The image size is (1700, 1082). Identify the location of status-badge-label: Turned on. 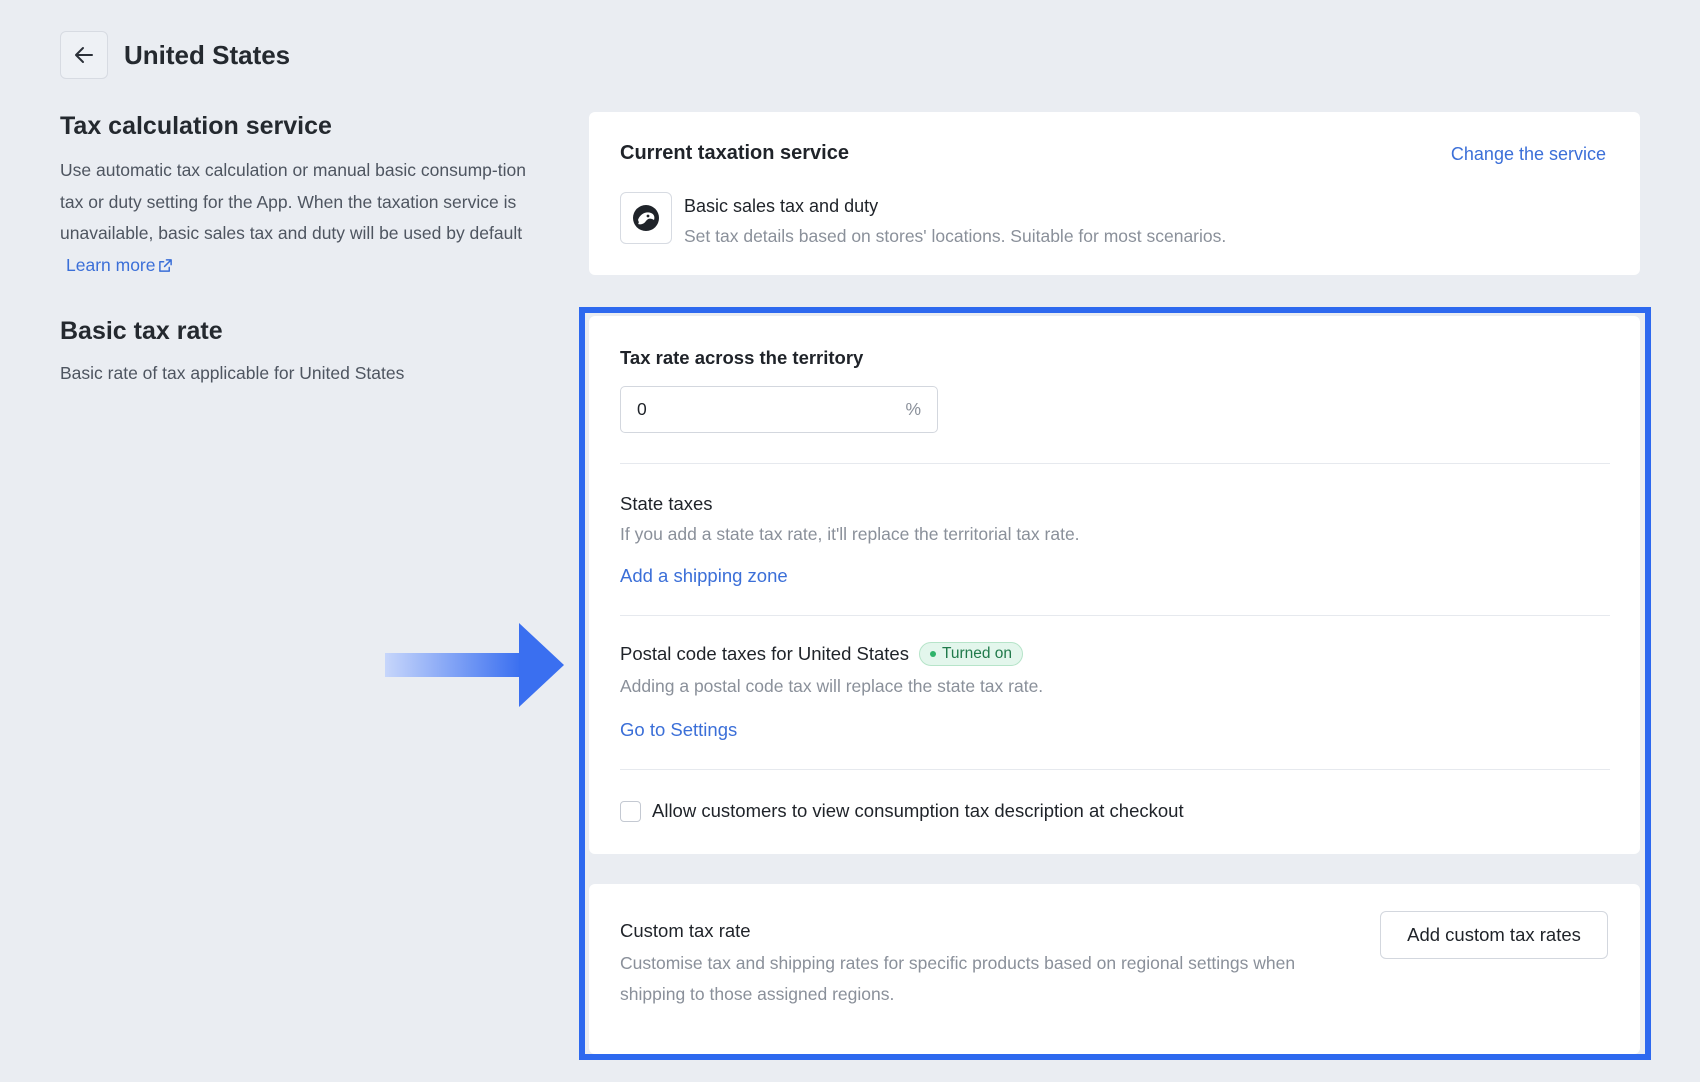
(977, 653).